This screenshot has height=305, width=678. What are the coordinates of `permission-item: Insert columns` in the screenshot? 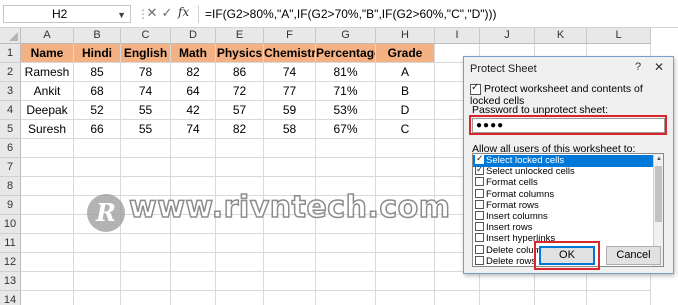 It's located at (563, 217).